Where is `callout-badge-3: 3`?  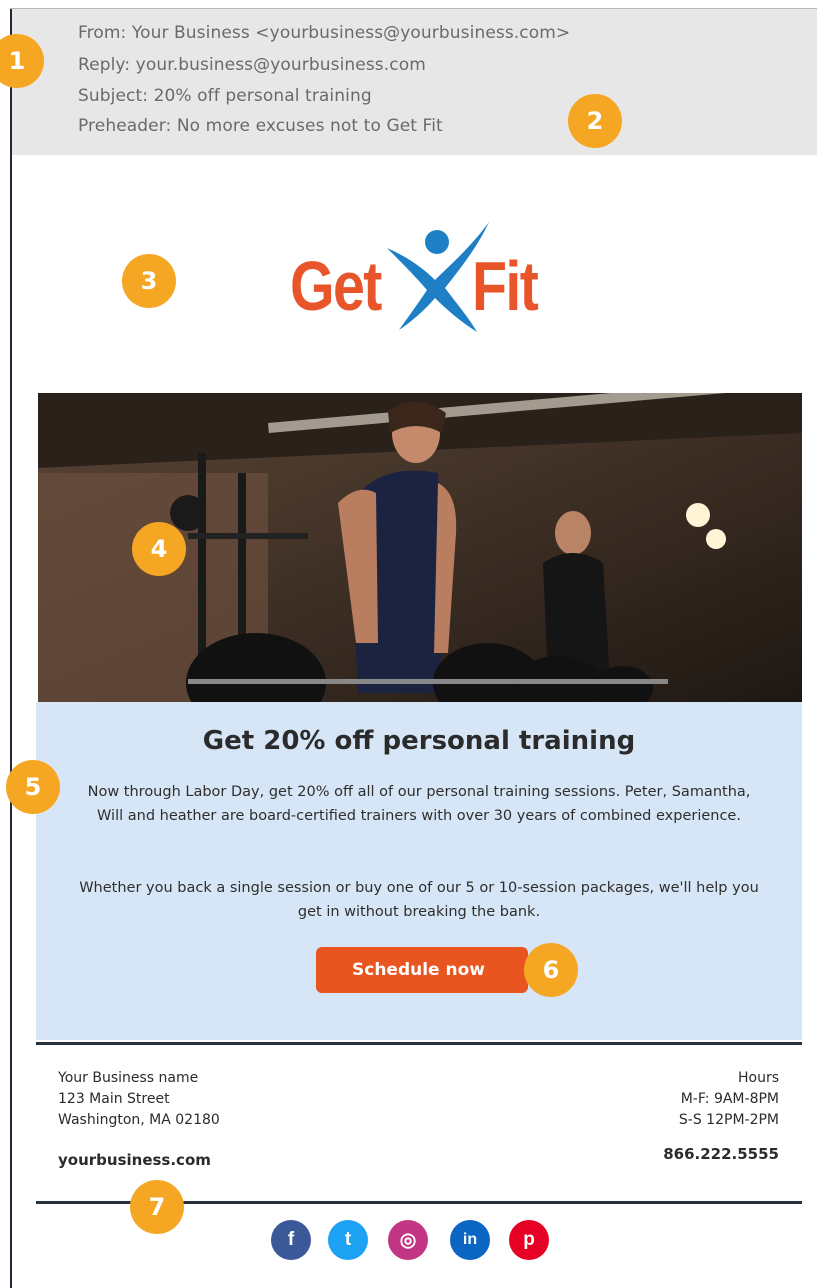 callout-badge-3: 3 is located at coordinates (149, 281).